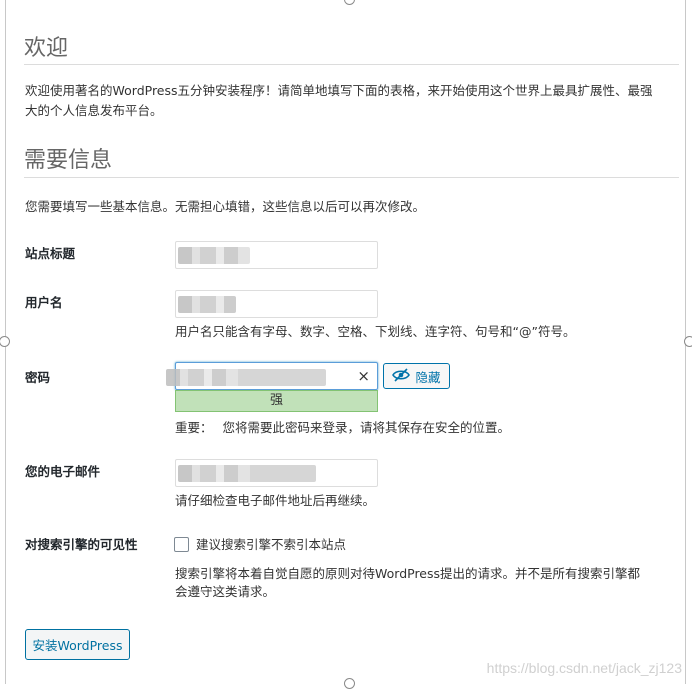  Describe the element at coordinates (688, 341) in the screenshot. I see `resize-handle-right` at that location.